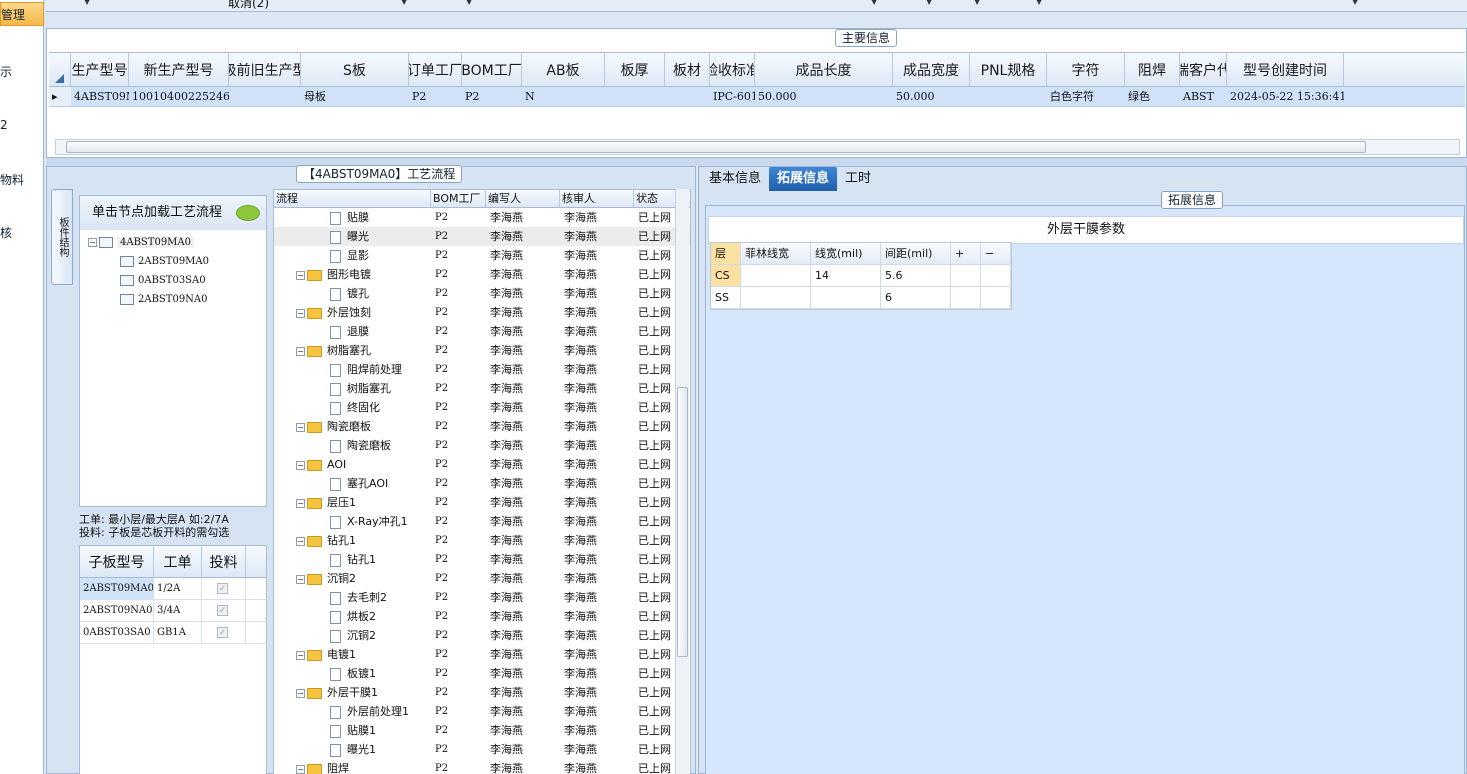 The width and height of the screenshot is (1467, 774). What do you see at coordinates (732, 69) in the screenshot?
I see `column-header: 验收标准` at bounding box center [732, 69].